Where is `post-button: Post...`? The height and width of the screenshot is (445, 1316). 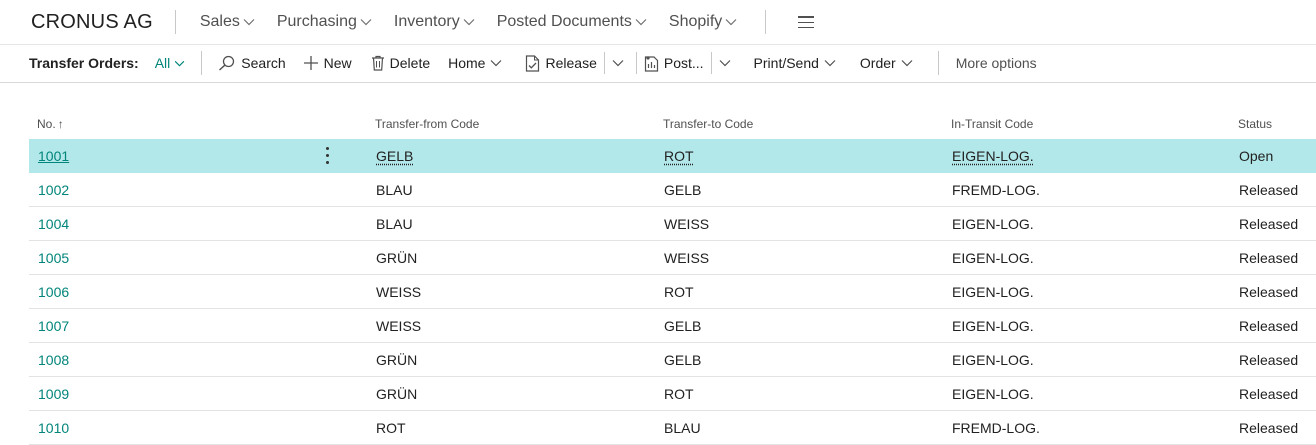 post-button: Post... is located at coordinates (674, 63).